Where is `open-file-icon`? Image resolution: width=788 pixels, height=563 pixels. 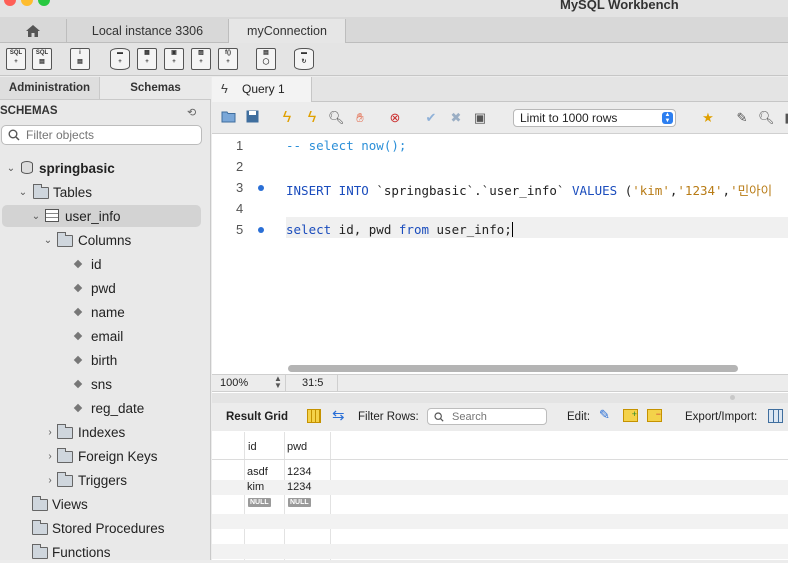 open-file-icon is located at coordinates (229, 118).